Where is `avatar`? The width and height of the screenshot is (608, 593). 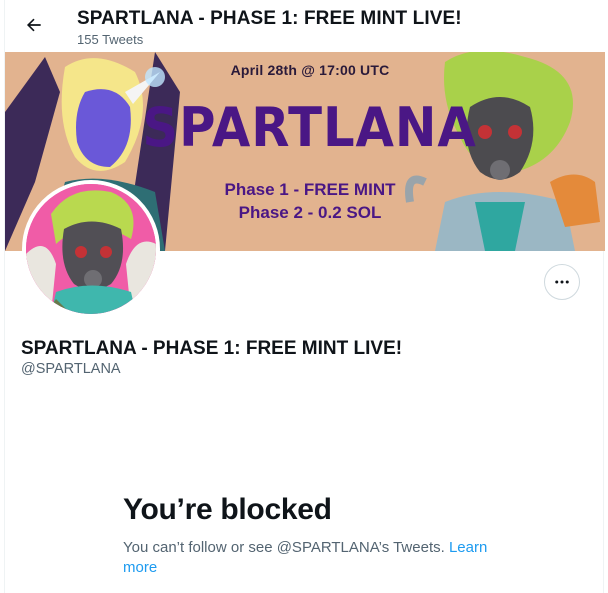
avatar is located at coordinates (91, 249).